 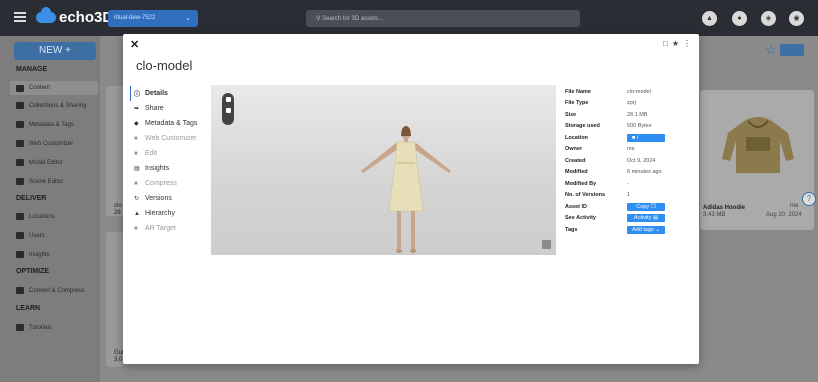 I want to click on cloud-icon, so click(x=46, y=15).